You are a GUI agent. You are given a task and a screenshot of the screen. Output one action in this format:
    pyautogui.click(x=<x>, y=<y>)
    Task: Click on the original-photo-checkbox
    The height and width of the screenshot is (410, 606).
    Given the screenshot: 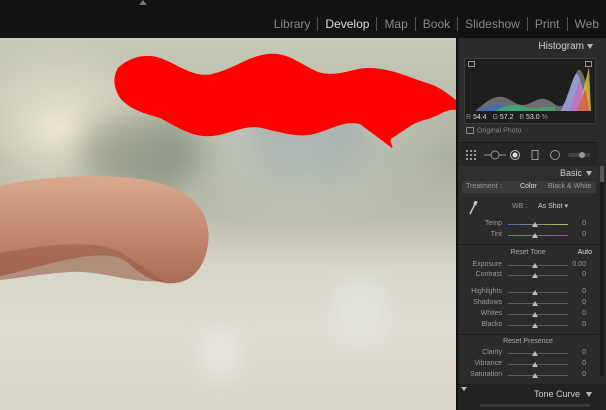 What is the action you would take?
    pyautogui.click(x=470, y=130)
    